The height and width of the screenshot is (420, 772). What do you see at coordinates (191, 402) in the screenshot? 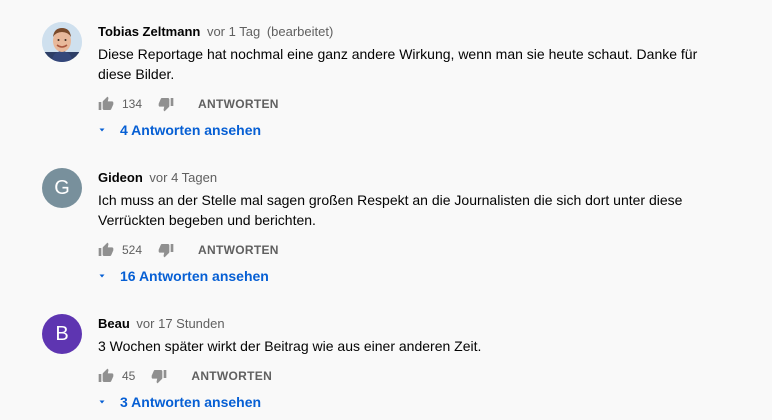
I see `view-replies-label: 3 Antworten ansehen` at bounding box center [191, 402].